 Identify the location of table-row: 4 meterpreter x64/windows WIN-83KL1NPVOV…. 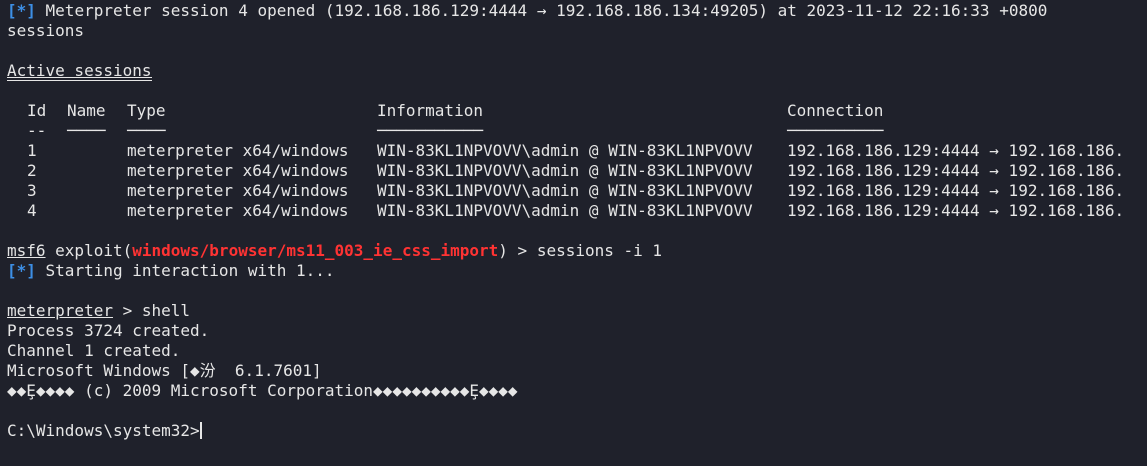
(577, 211).